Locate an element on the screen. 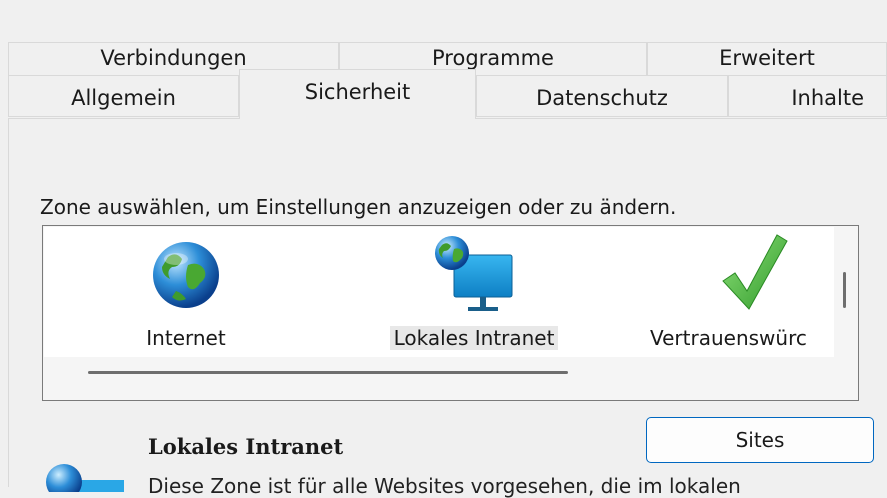 This screenshot has height=498, width=887. vertical-scroll-thumb is located at coordinates (844, 290).